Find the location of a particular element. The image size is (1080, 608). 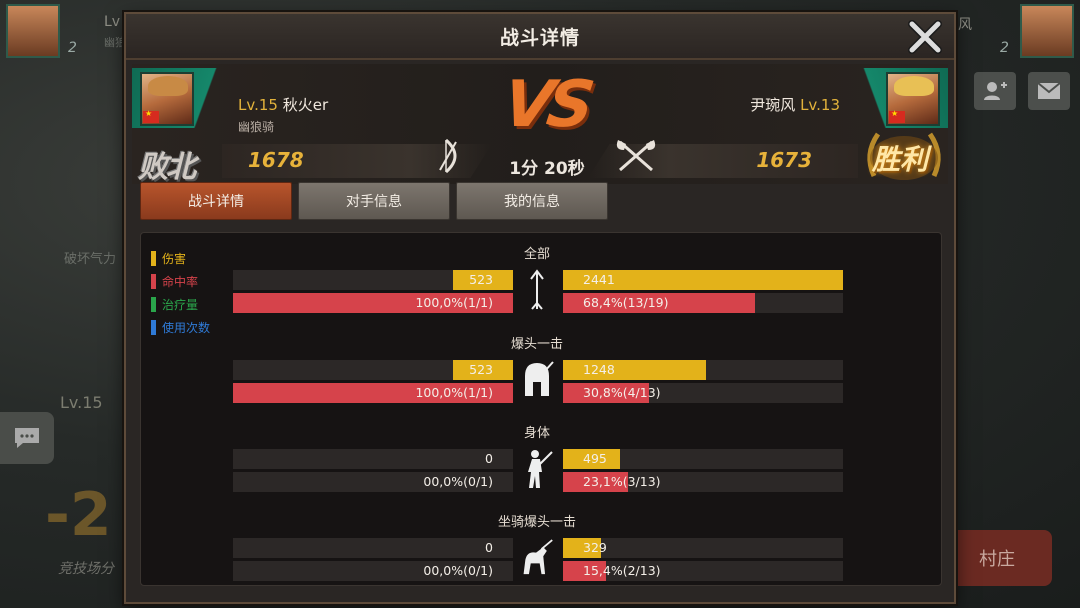

bg-side-label: 破坏气力 is located at coordinates (90, 259).